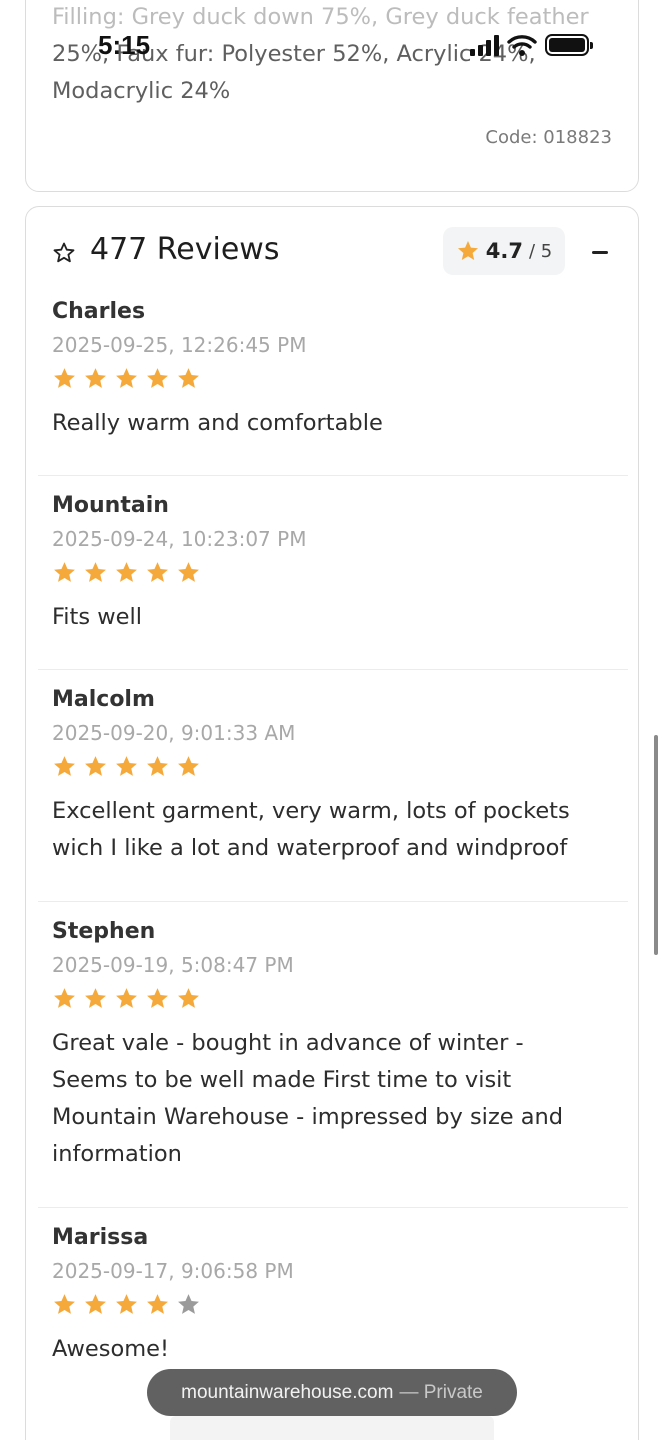 Image resolution: width=664 pixels, height=1440 pixels. Describe the element at coordinates (484, 45) in the screenshot. I see `cellular-signal-icon` at that location.